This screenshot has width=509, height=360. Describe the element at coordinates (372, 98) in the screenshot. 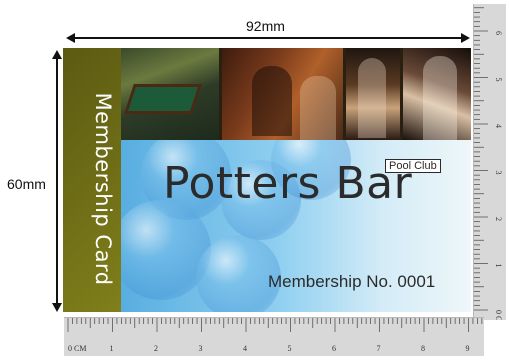

I see `cue-player-silhouette` at that location.